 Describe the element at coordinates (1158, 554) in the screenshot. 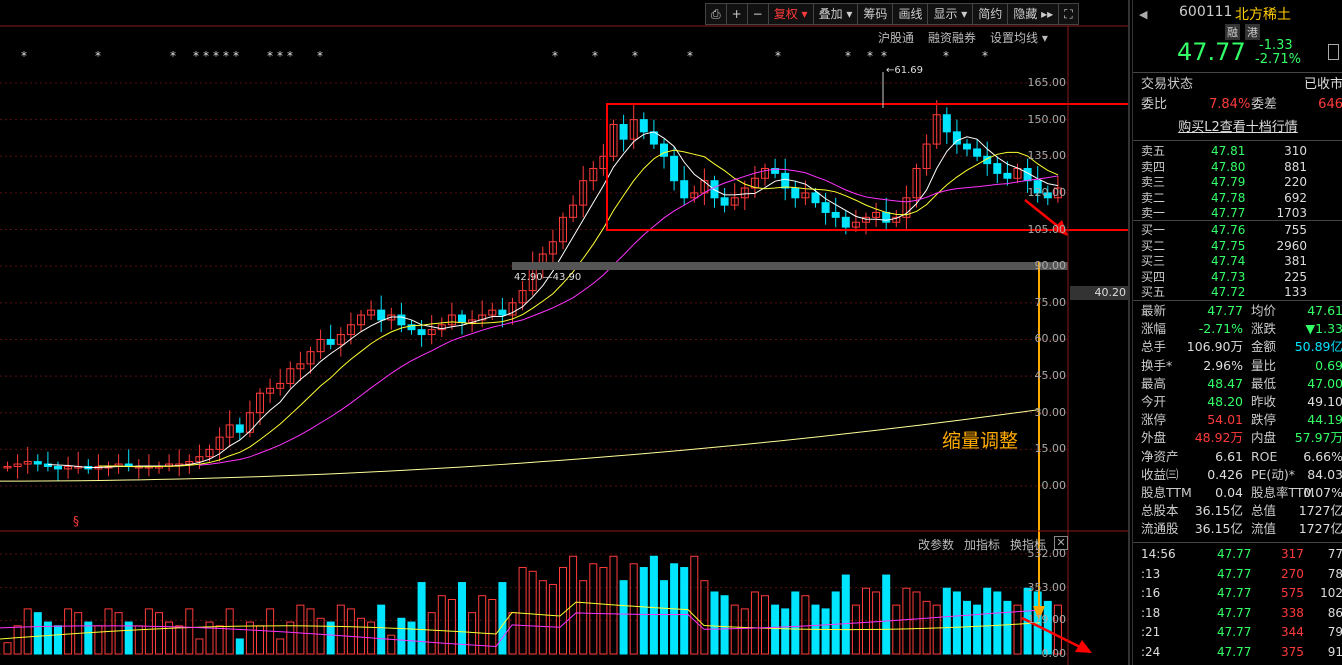

I see `tick-time: 14:56` at that location.